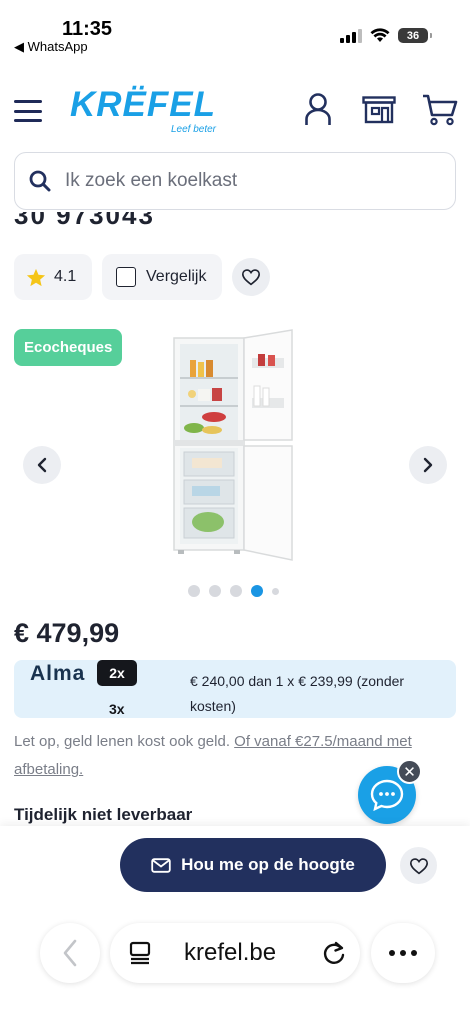 The image size is (470, 1024). What do you see at coordinates (51, 47) in the screenshot?
I see `back-to-app-link: ◀ WhatsApp` at bounding box center [51, 47].